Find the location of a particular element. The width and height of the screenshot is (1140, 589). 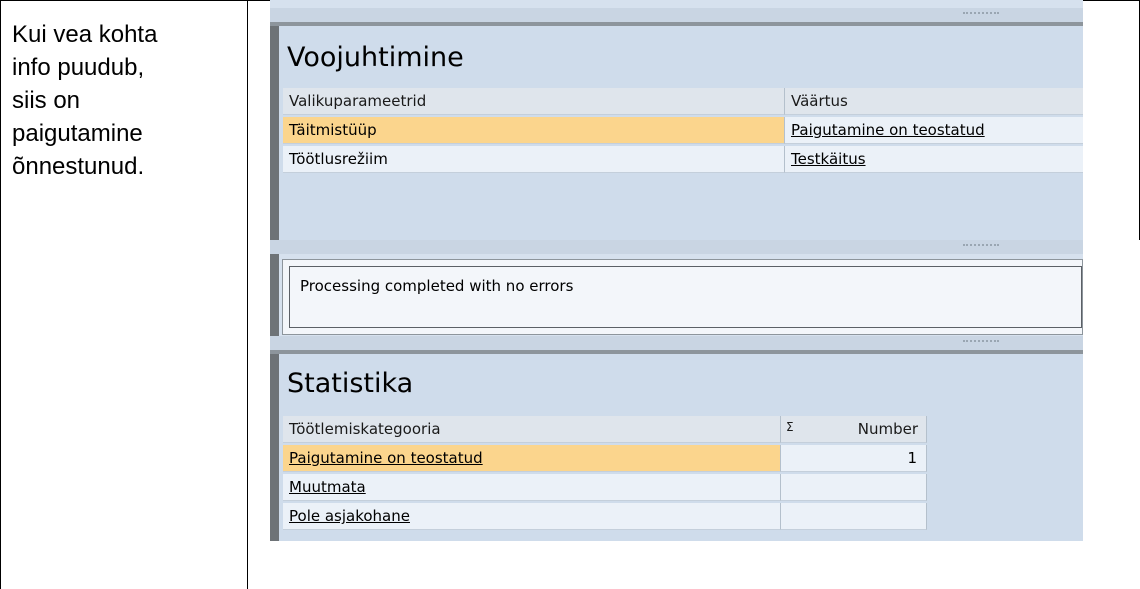

row-parameter-cell: Töötlusrežiim is located at coordinates (534, 159).